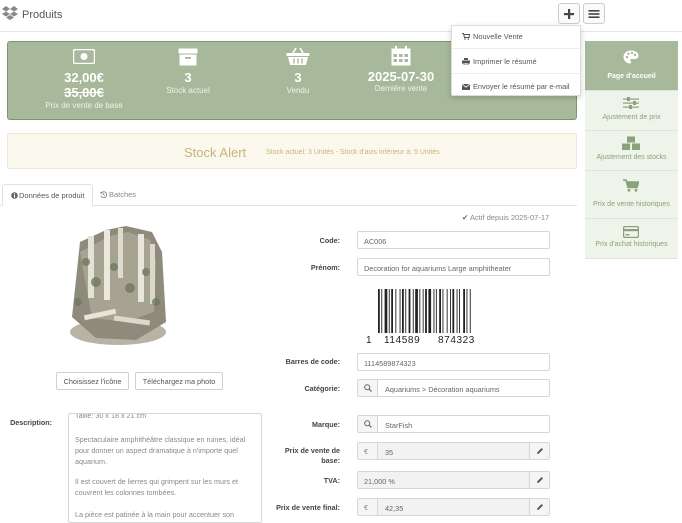  Describe the element at coordinates (402, 340) in the screenshot. I see `barcode-digits-mid: 114589` at that location.